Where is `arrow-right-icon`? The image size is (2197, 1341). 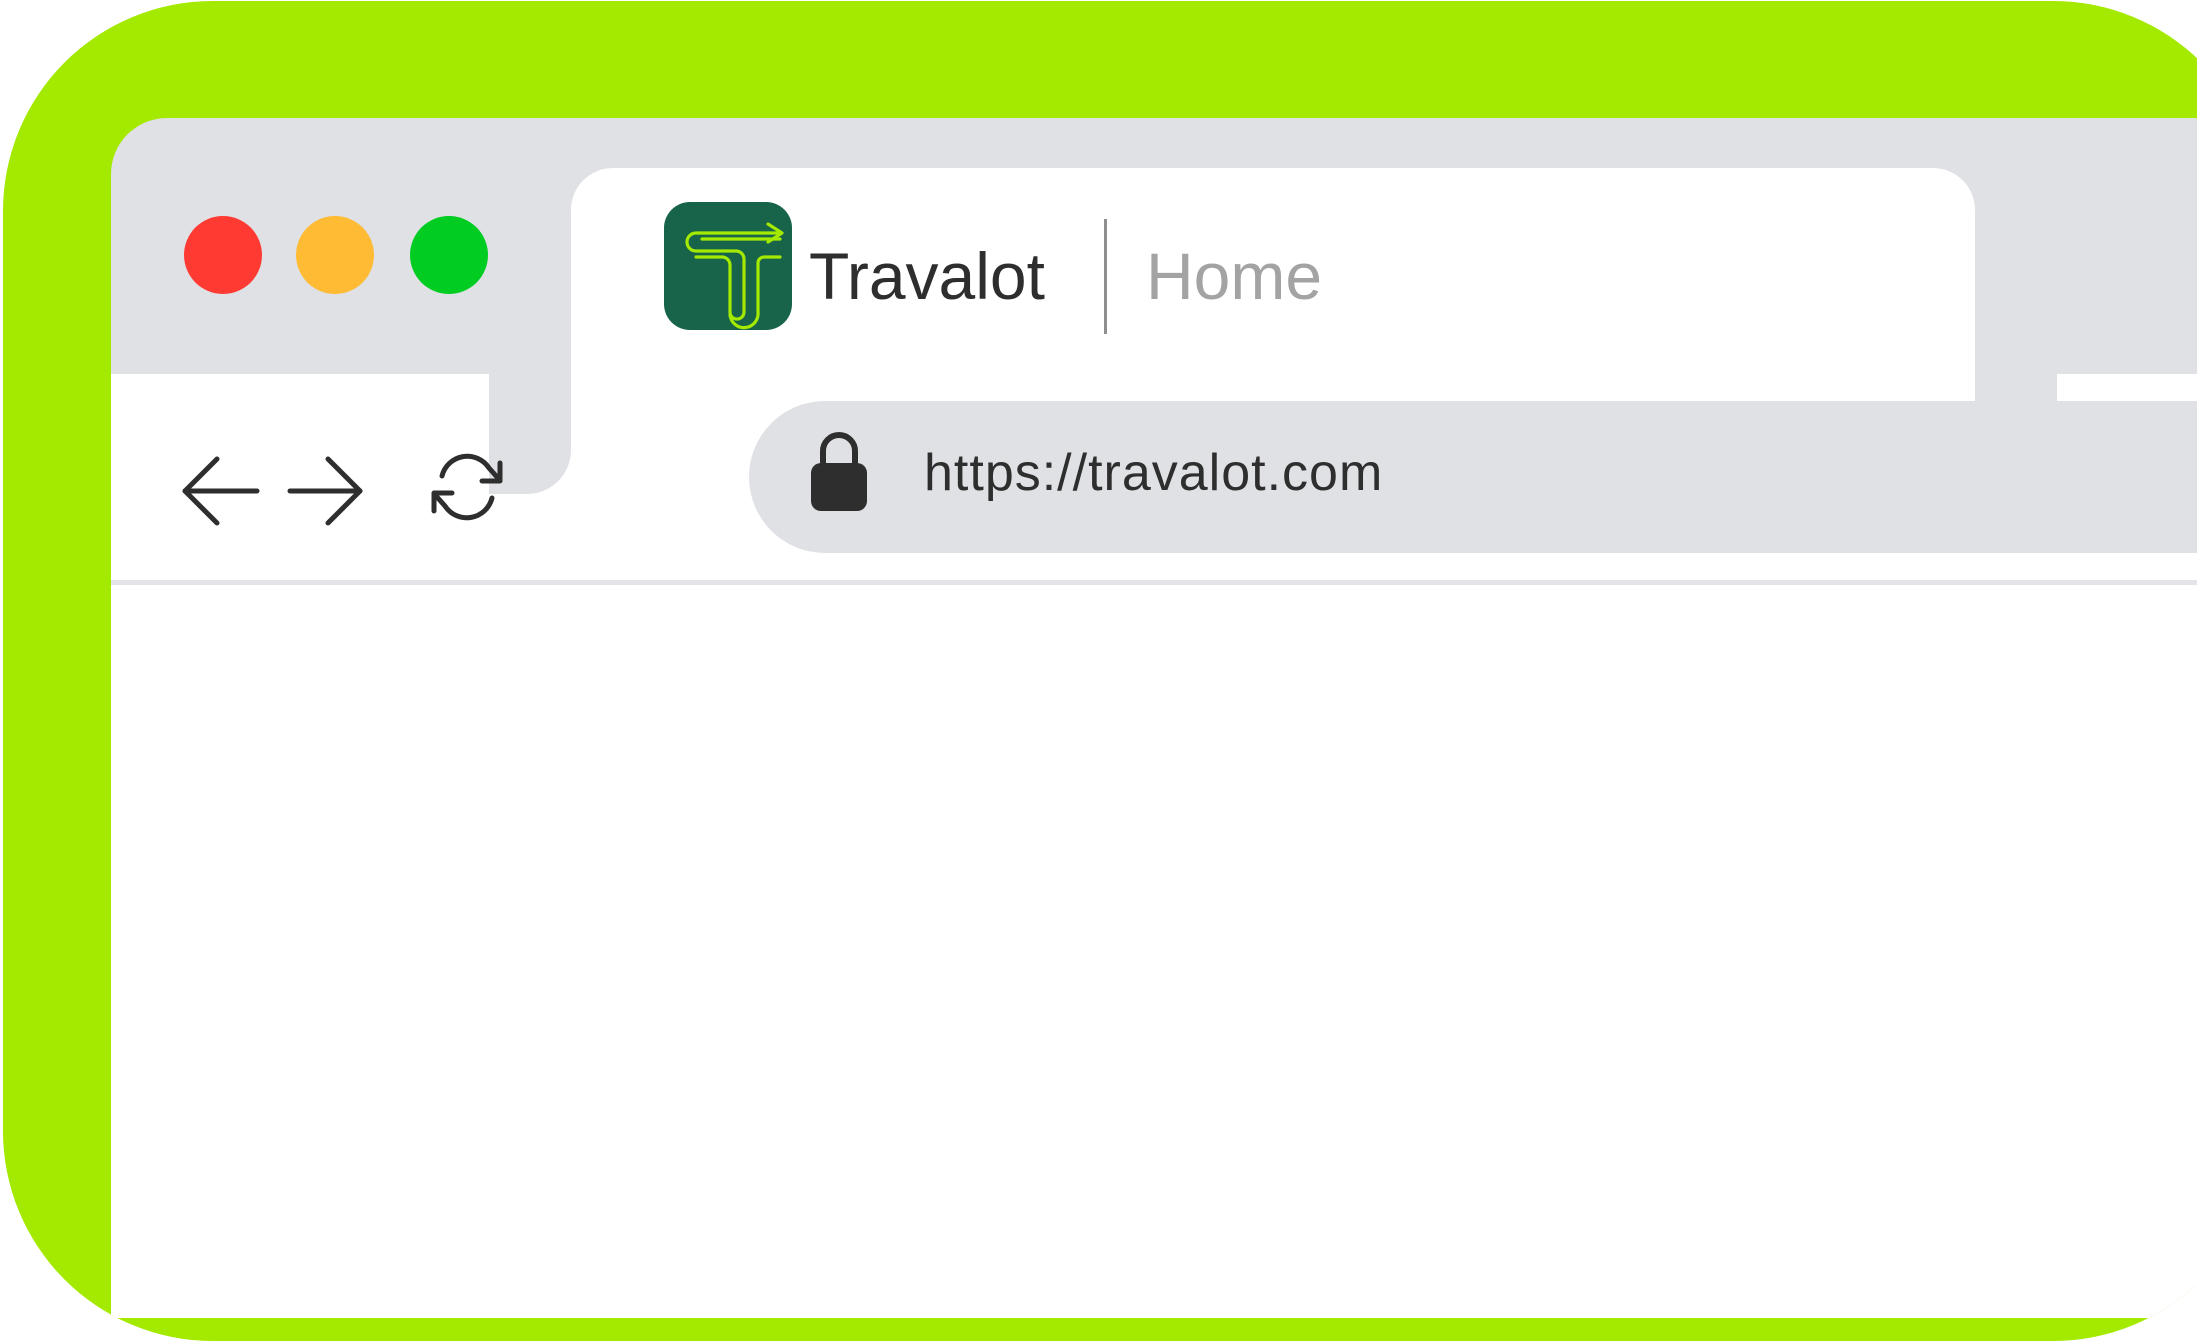
arrow-right-icon is located at coordinates (326, 490).